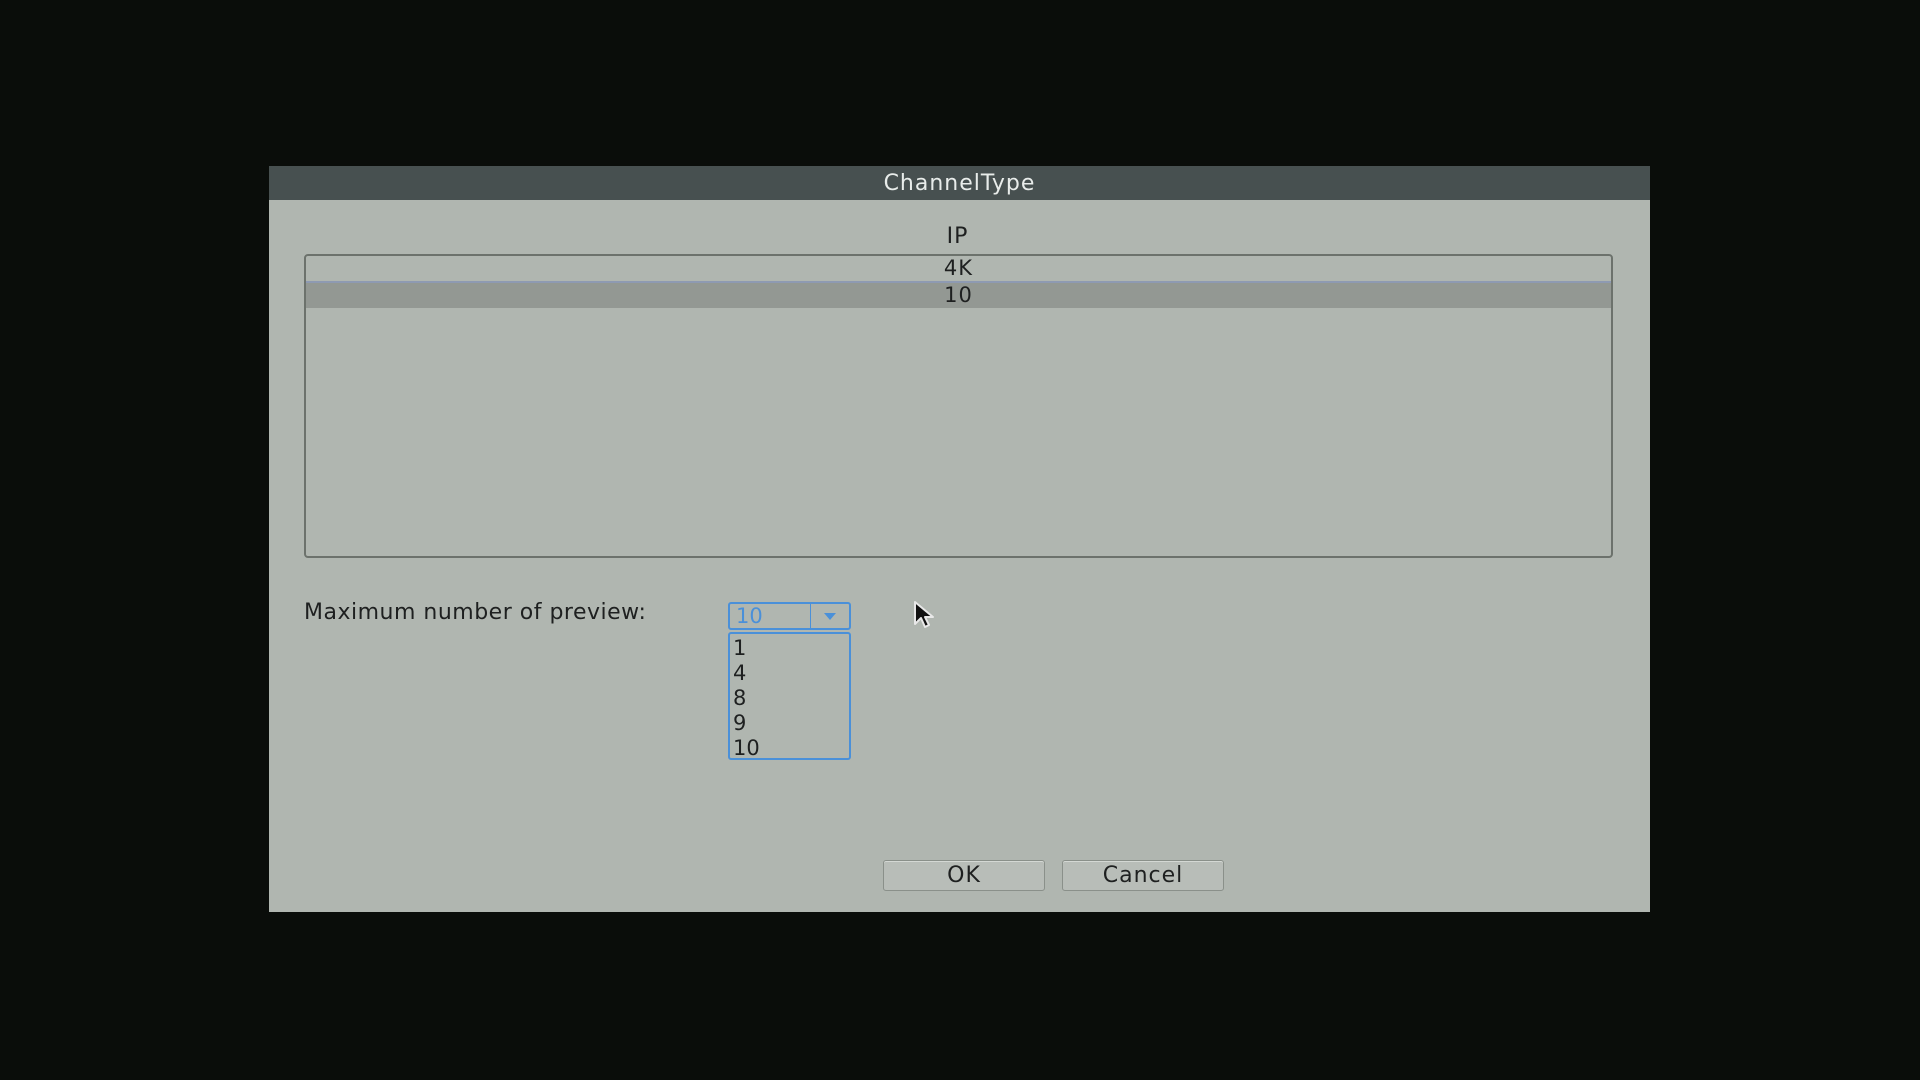 This screenshot has width=1920, height=1080. What do you see at coordinates (749, 616) in the screenshot?
I see `select-value: 10` at bounding box center [749, 616].